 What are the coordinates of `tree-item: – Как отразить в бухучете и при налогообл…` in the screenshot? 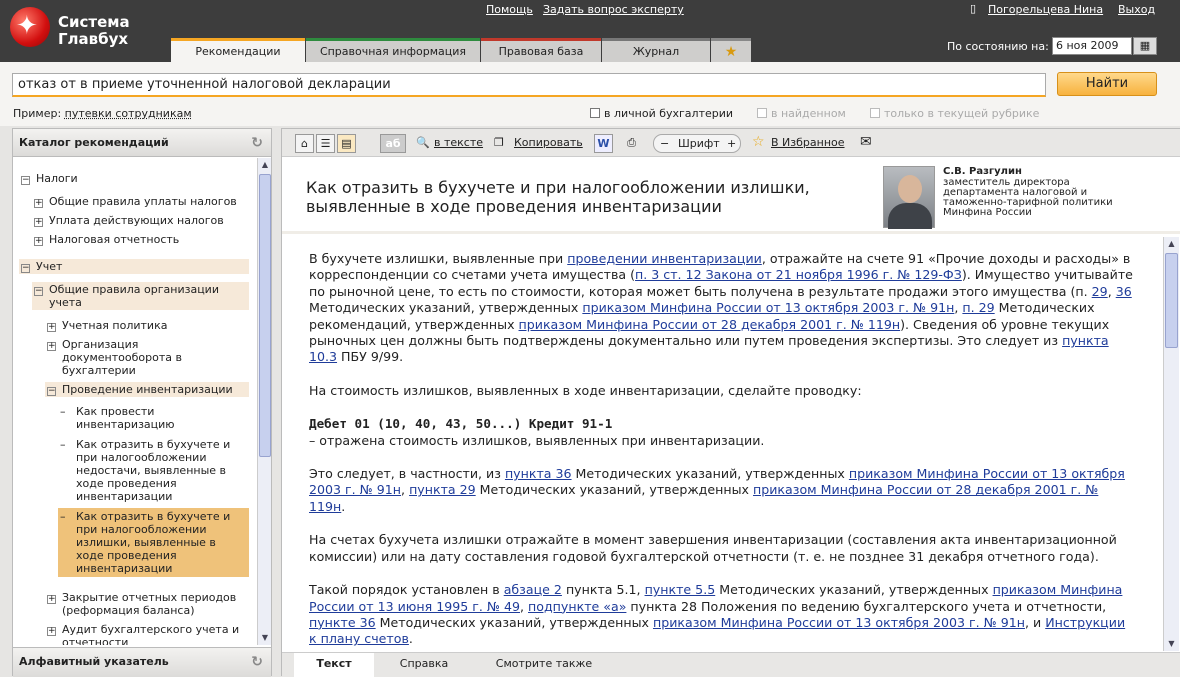 It's located at (150, 470).